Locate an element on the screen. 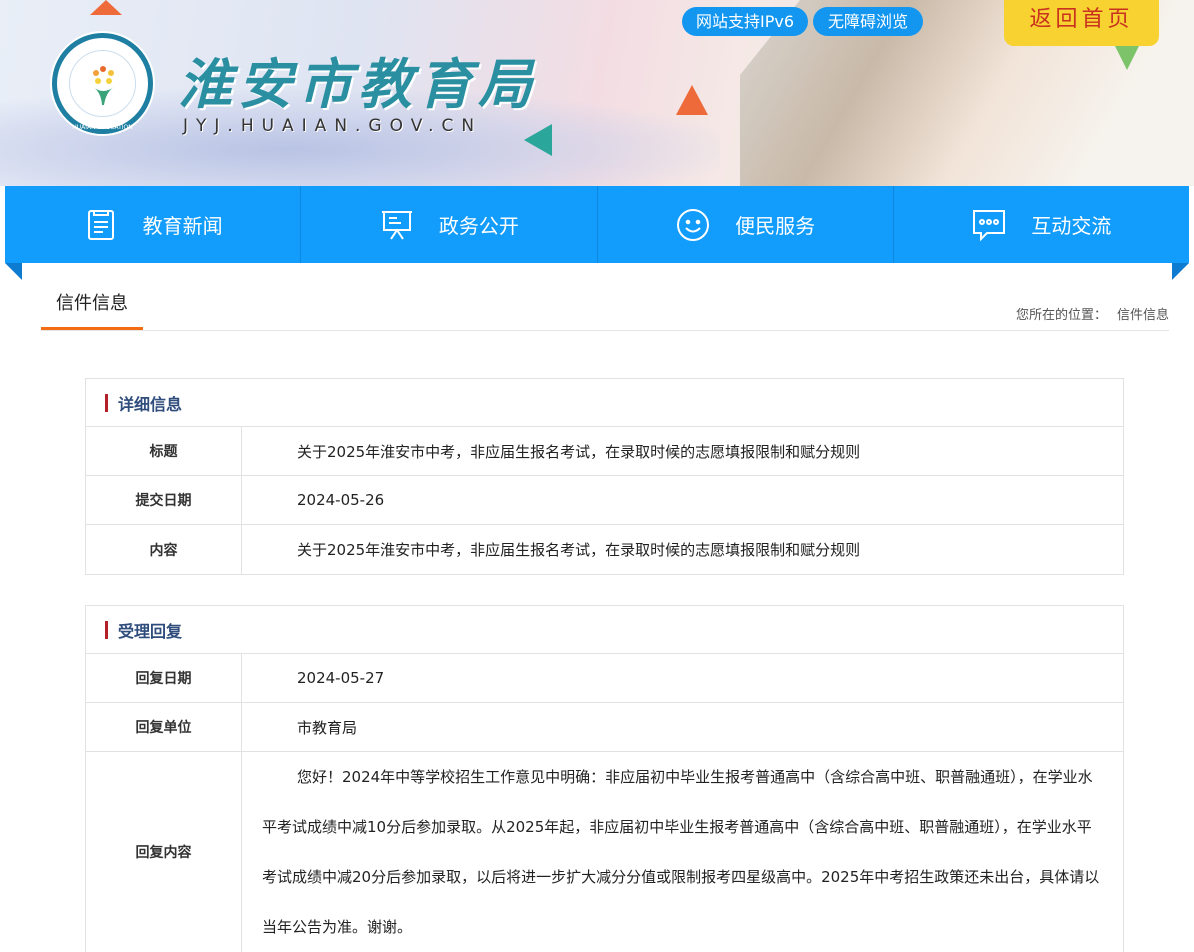 The height and width of the screenshot is (952, 1194). smile-icon is located at coordinates (693, 224).